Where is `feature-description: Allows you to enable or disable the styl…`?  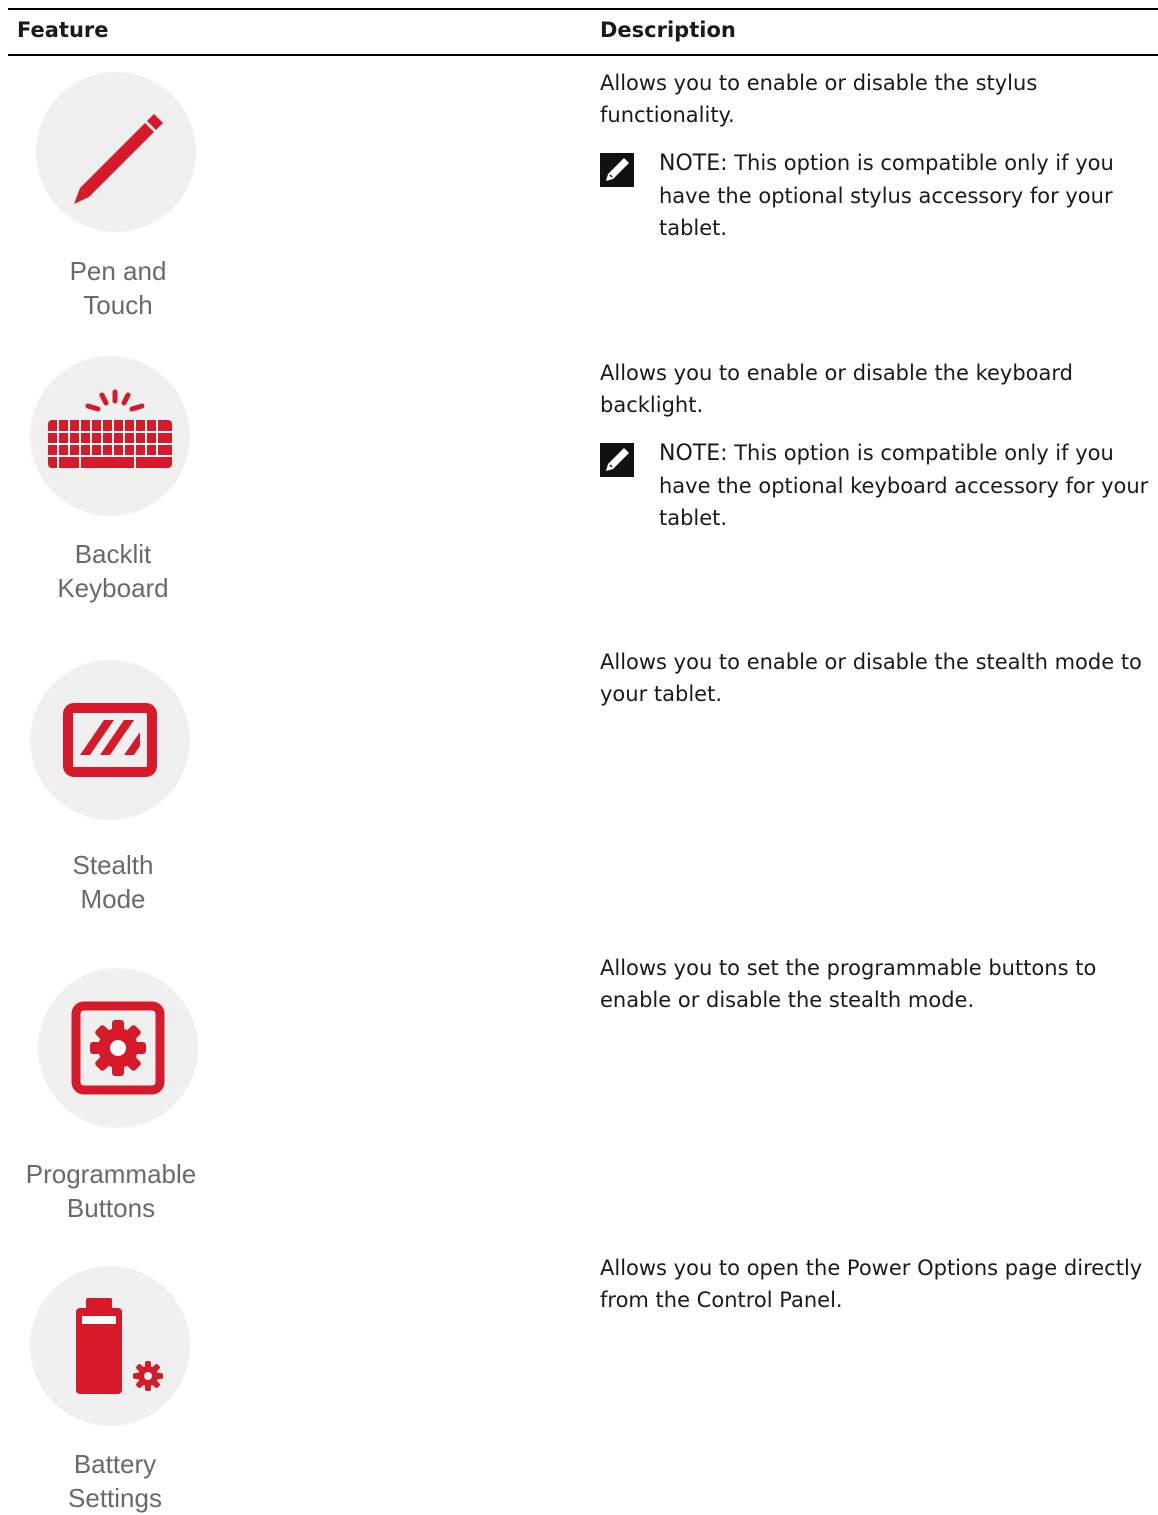
feature-description: Allows you to enable or disable the styl… is located at coordinates (819, 99).